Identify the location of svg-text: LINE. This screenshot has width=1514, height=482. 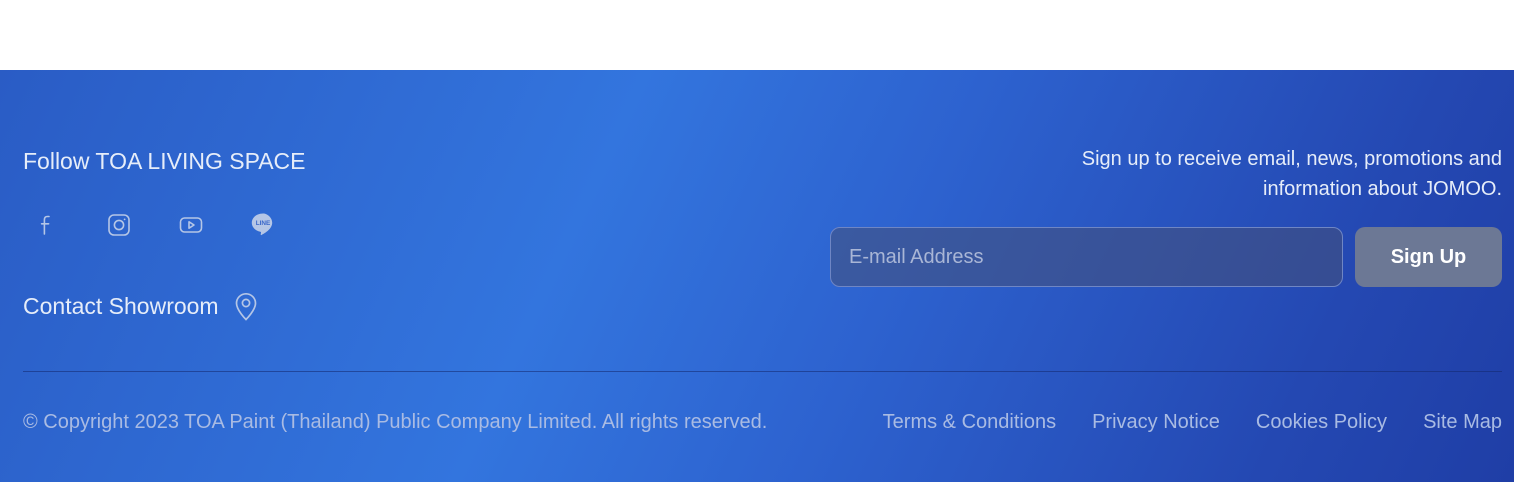
(263, 223).